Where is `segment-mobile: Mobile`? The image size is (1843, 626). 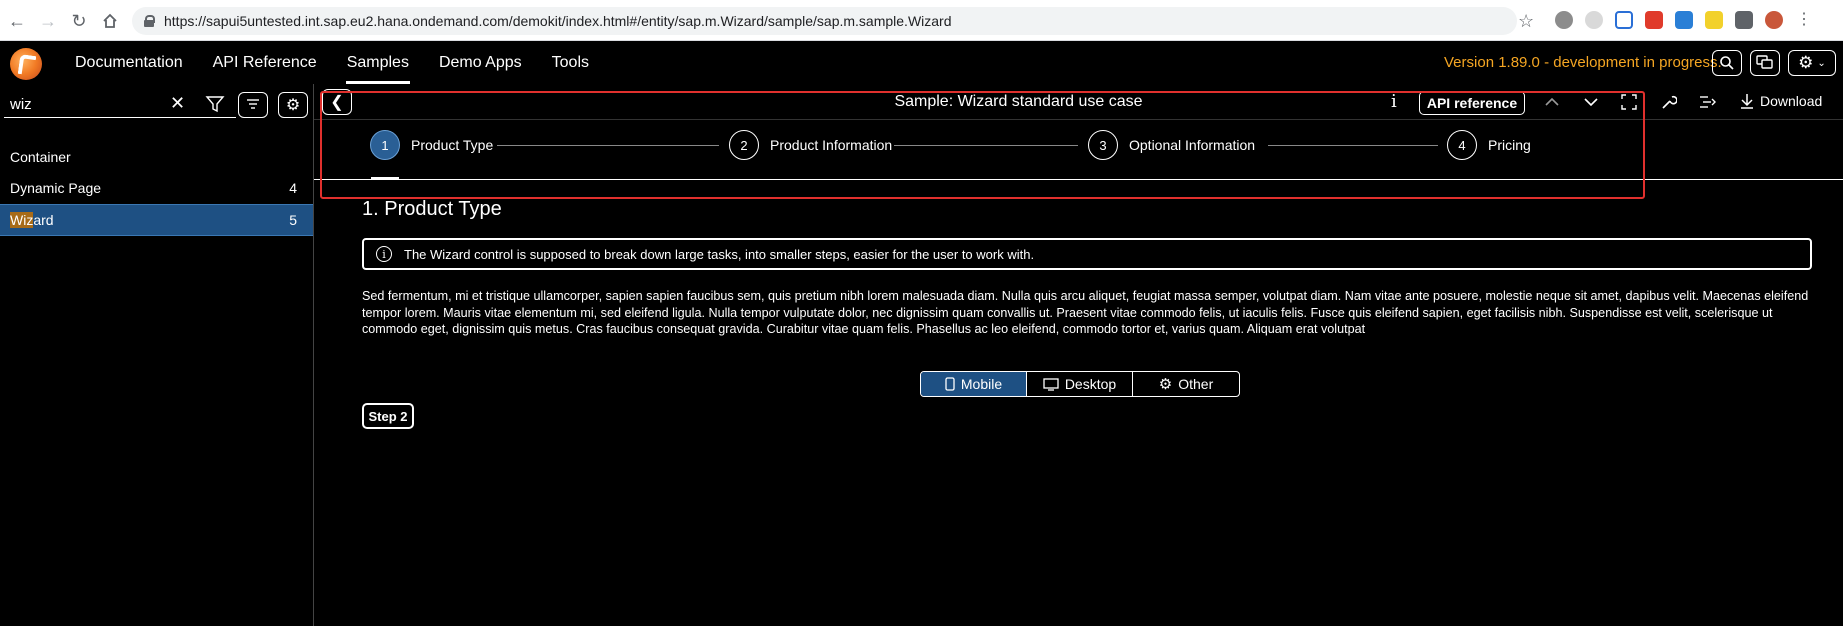 segment-mobile: Mobile is located at coordinates (974, 384).